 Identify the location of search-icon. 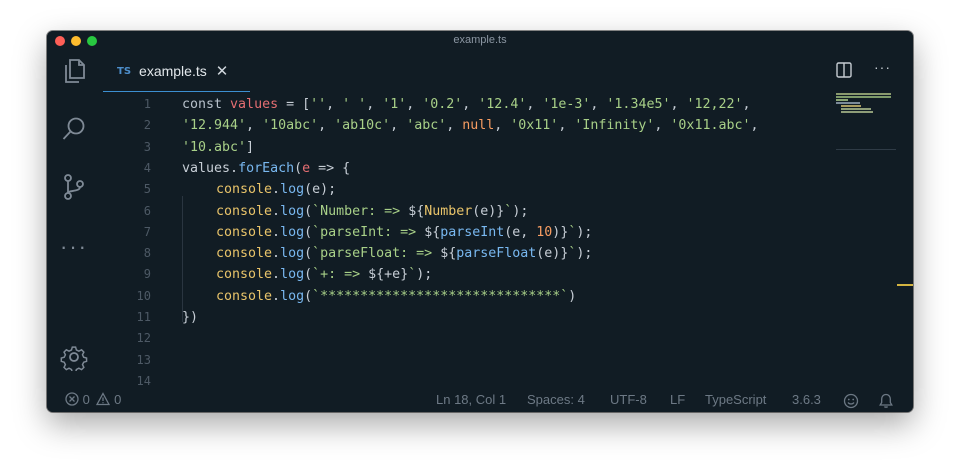
(74, 129).